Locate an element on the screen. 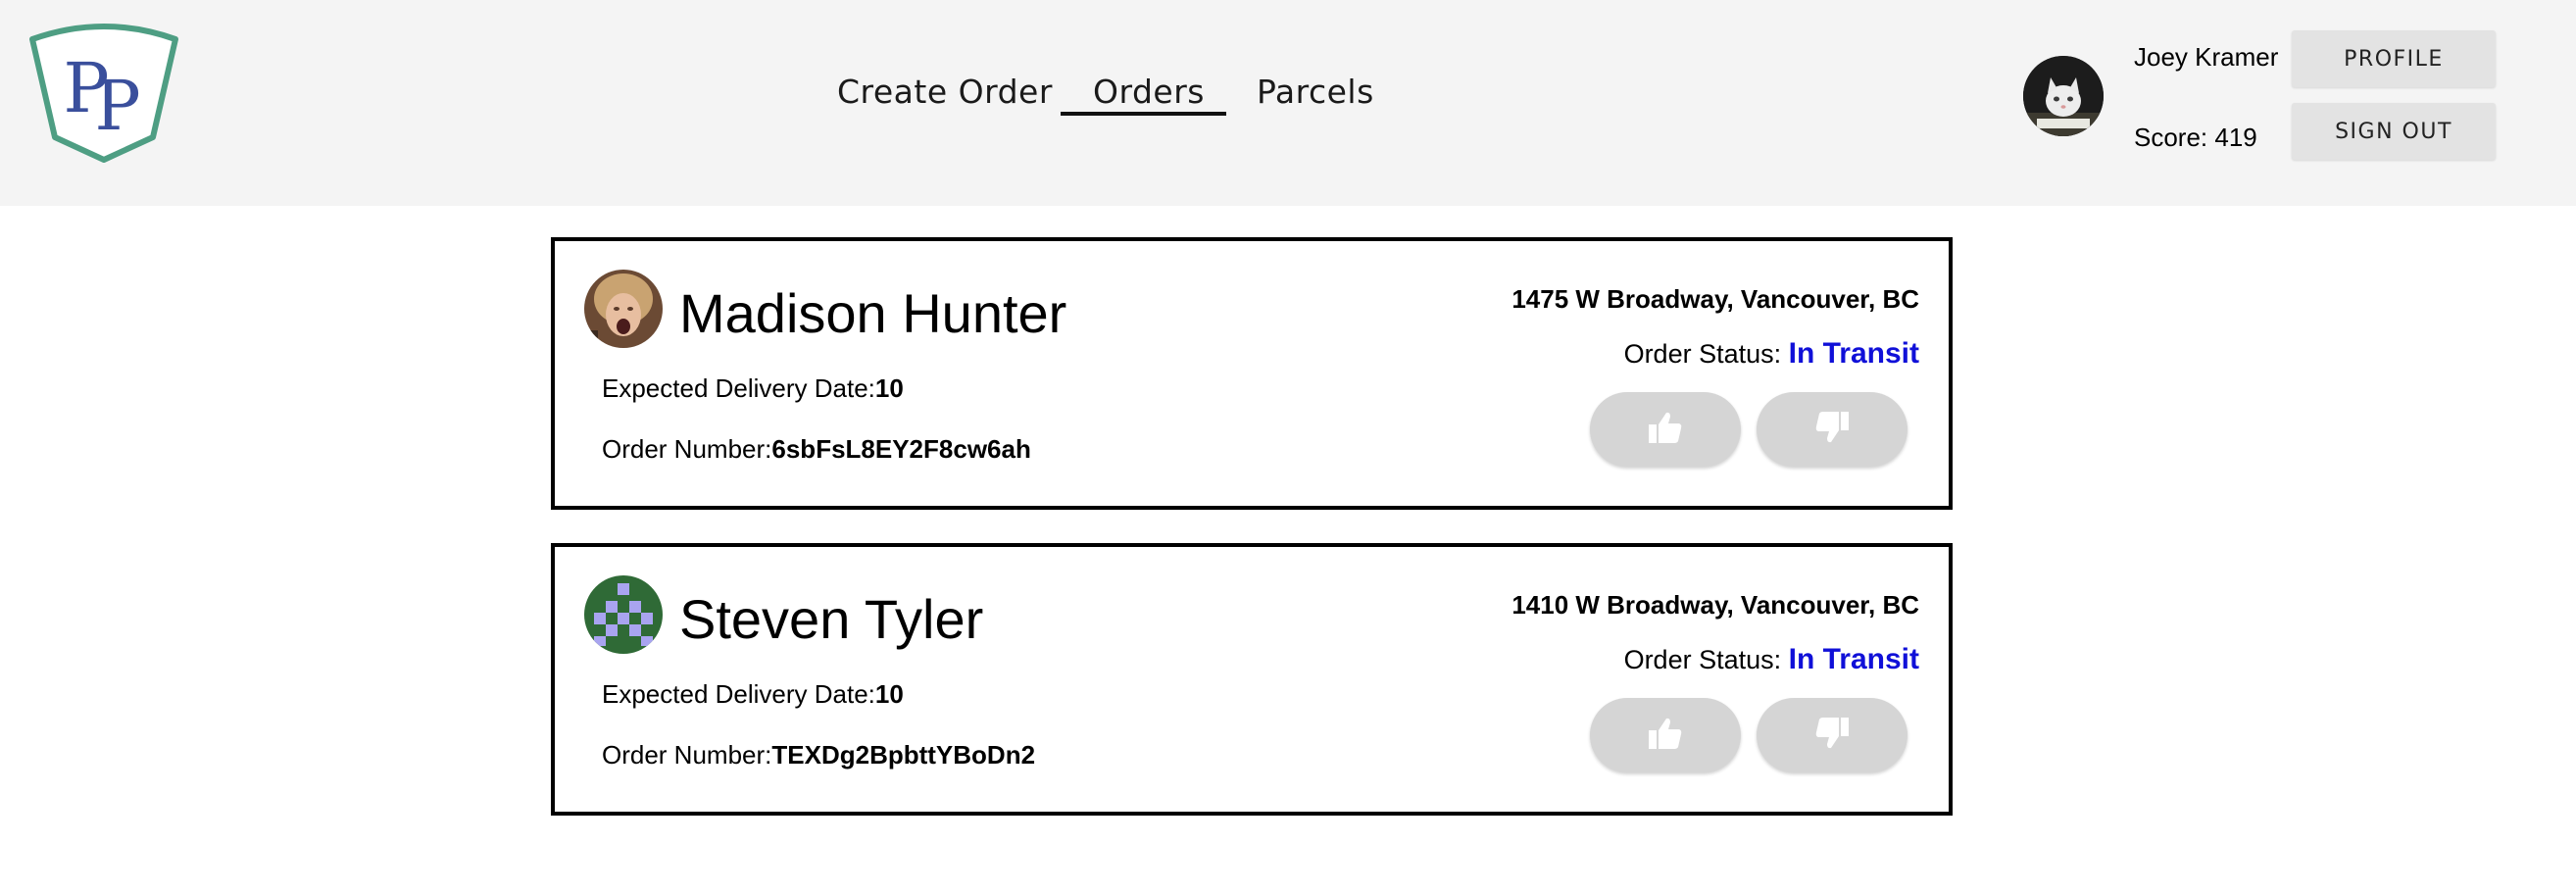  nav-active-indicator is located at coordinates (1143, 114).